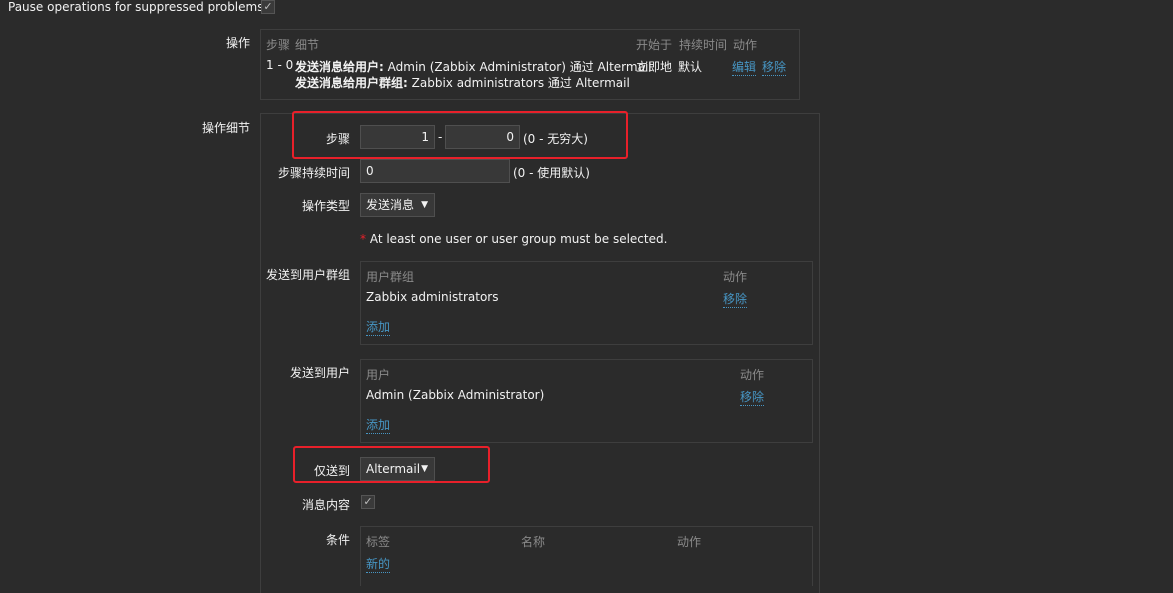 This screenshot has width=1173, height=593. I want to click on operations-label: 操作, so click(237, 43).